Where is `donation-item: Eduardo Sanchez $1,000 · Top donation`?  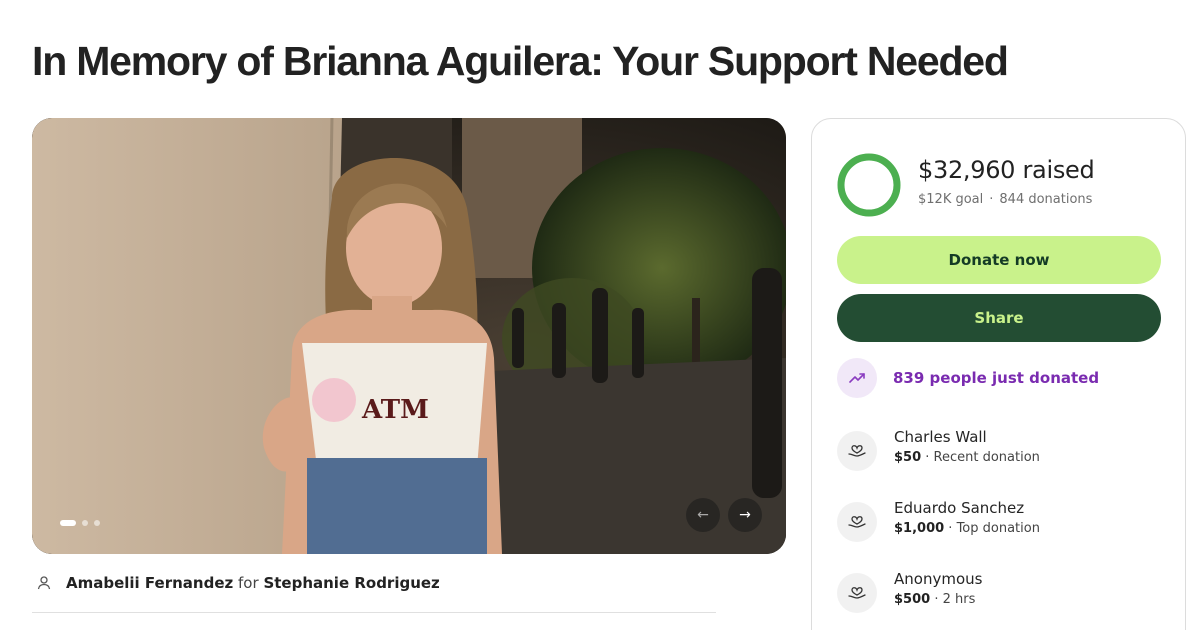
donation-item: Eduardo Sanchez $1,000 · Top donation is located at coordinates (938, 520).